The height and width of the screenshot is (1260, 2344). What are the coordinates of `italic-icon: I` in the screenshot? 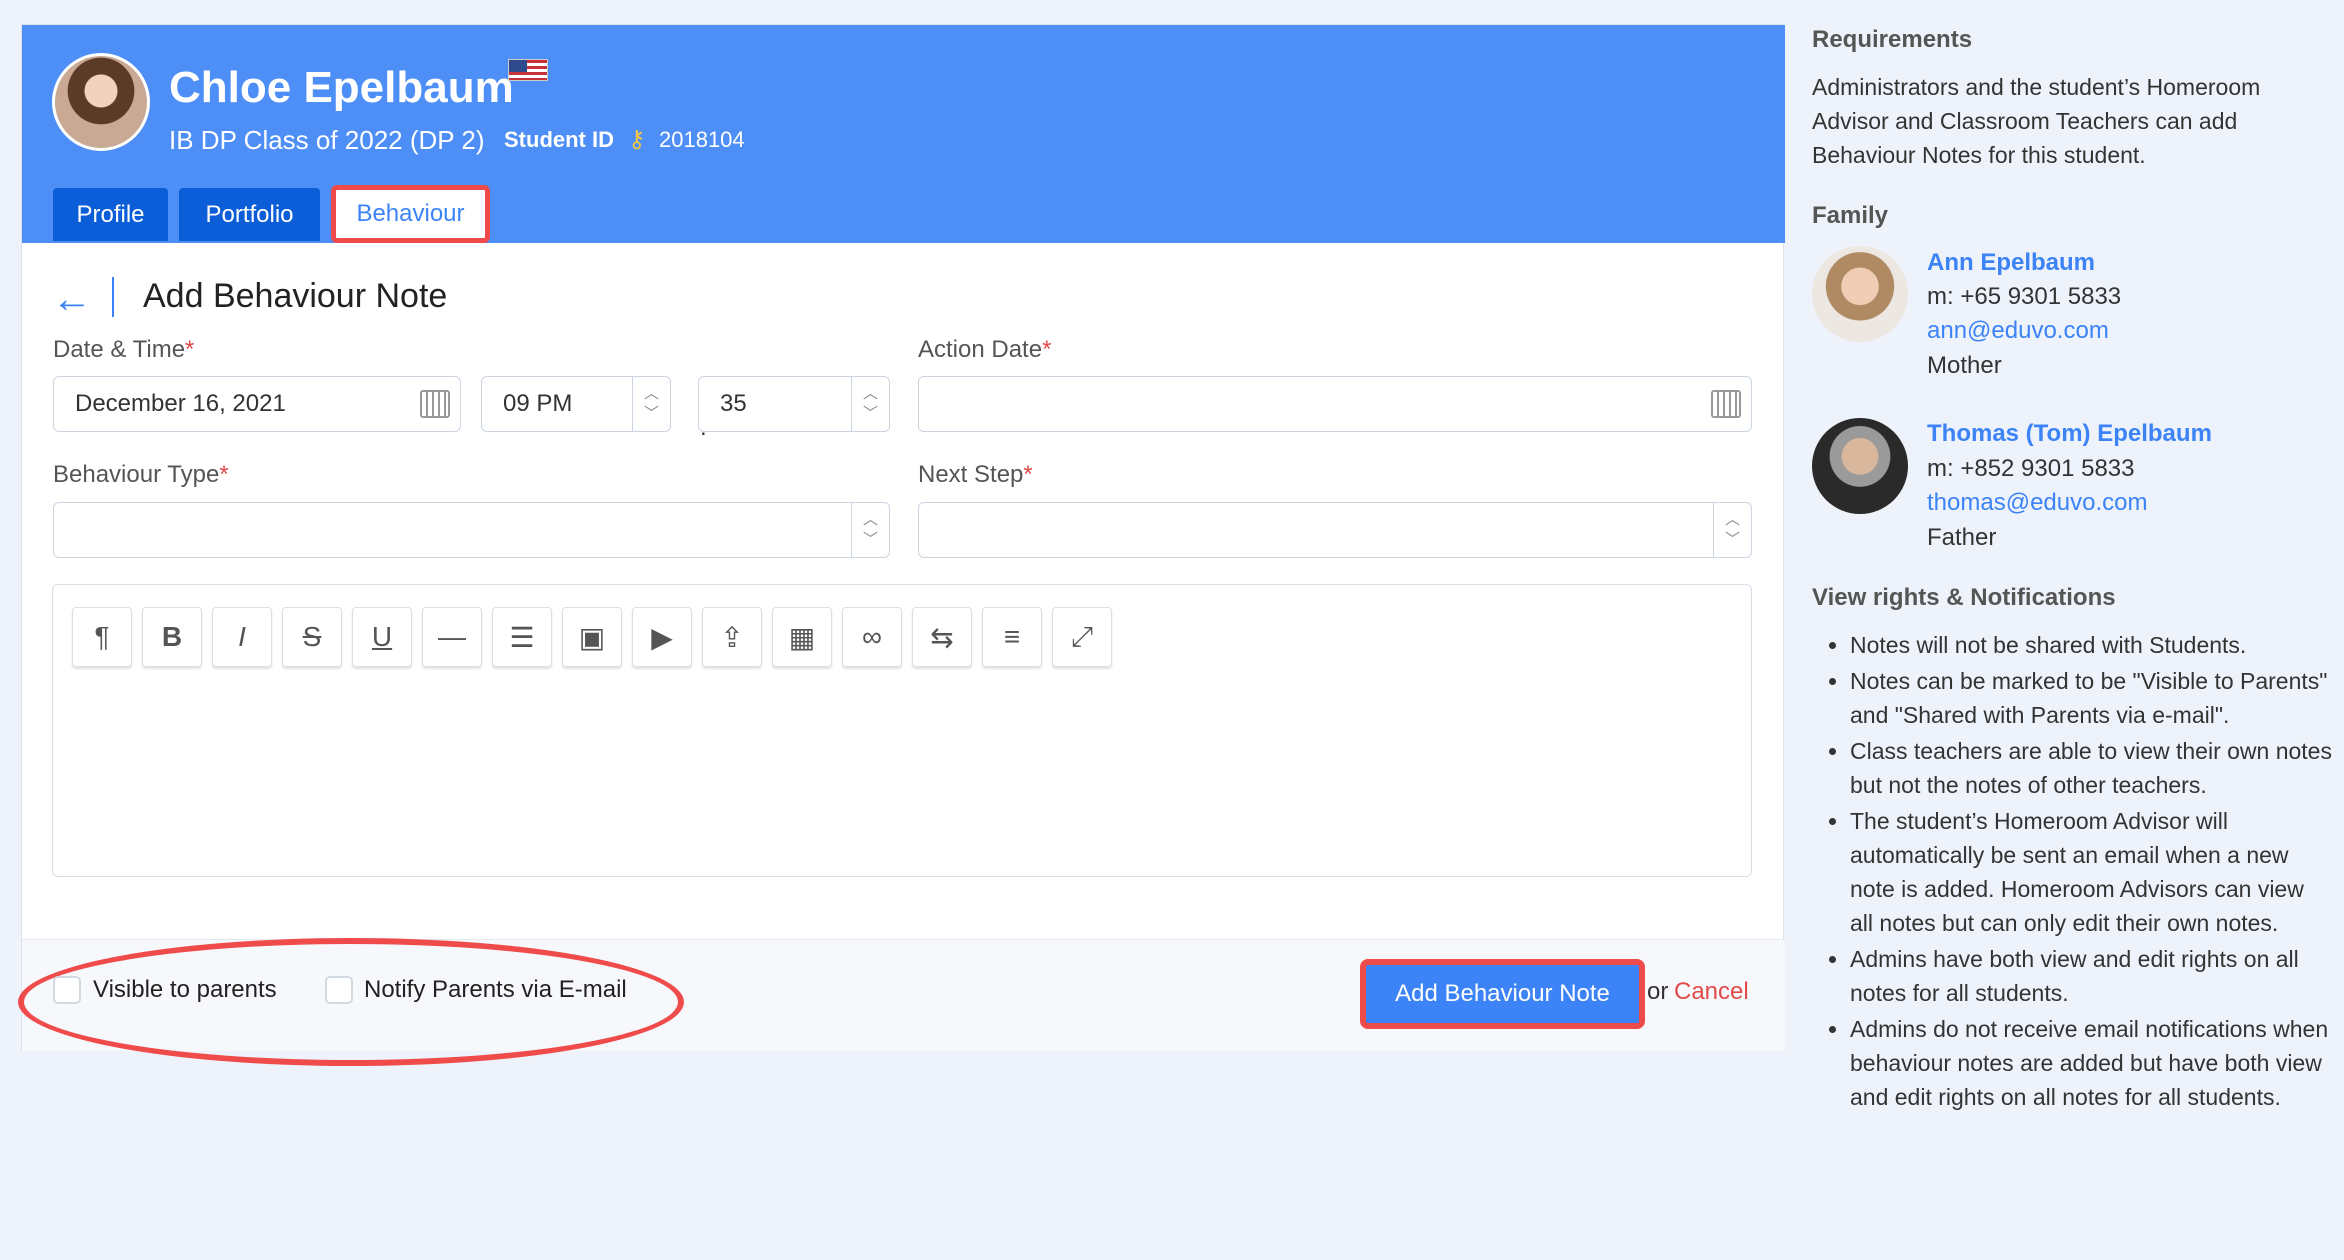 It's located at (242, 637).